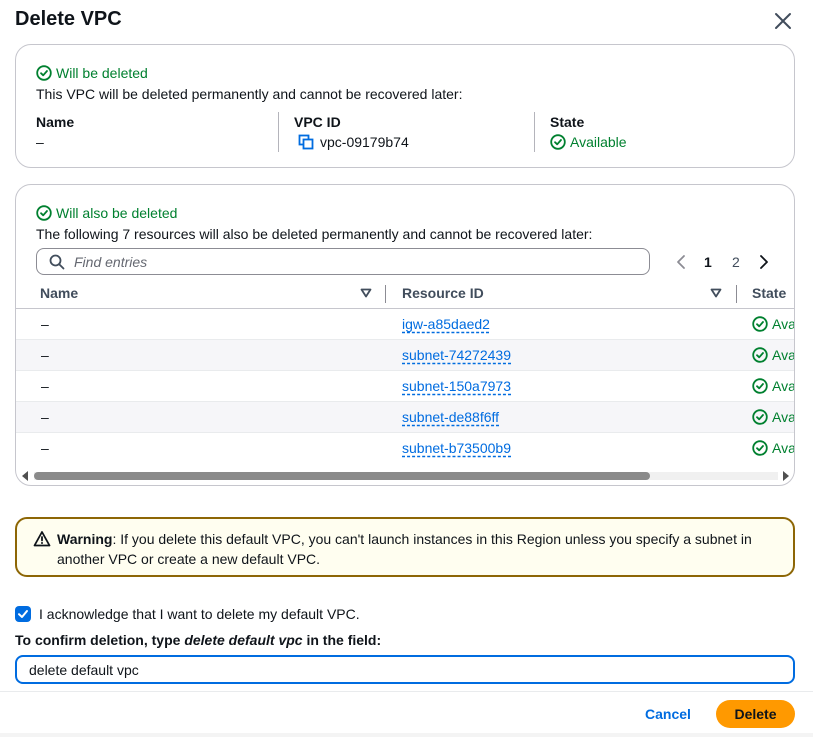 The image size is (813, 737). I want to click on warning-label: Warning, so click(85, 539).